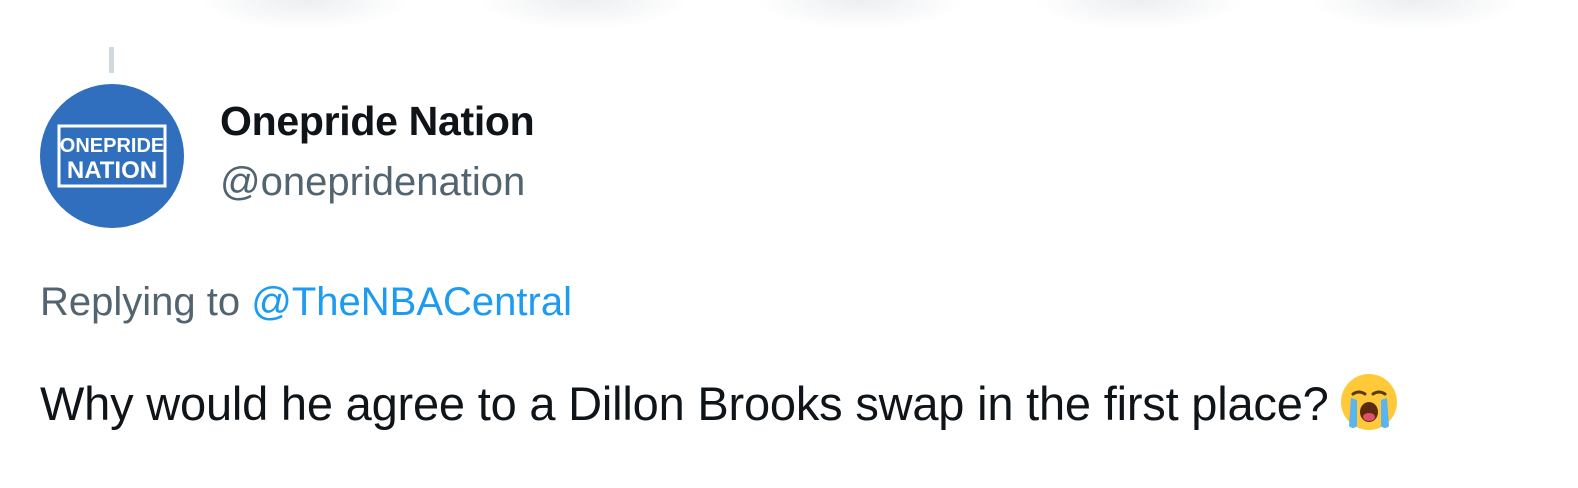 The height and width of the screenshot is (488, 1578). I want to click on previous-tweet-action-bar-fade, so click(860, 15).